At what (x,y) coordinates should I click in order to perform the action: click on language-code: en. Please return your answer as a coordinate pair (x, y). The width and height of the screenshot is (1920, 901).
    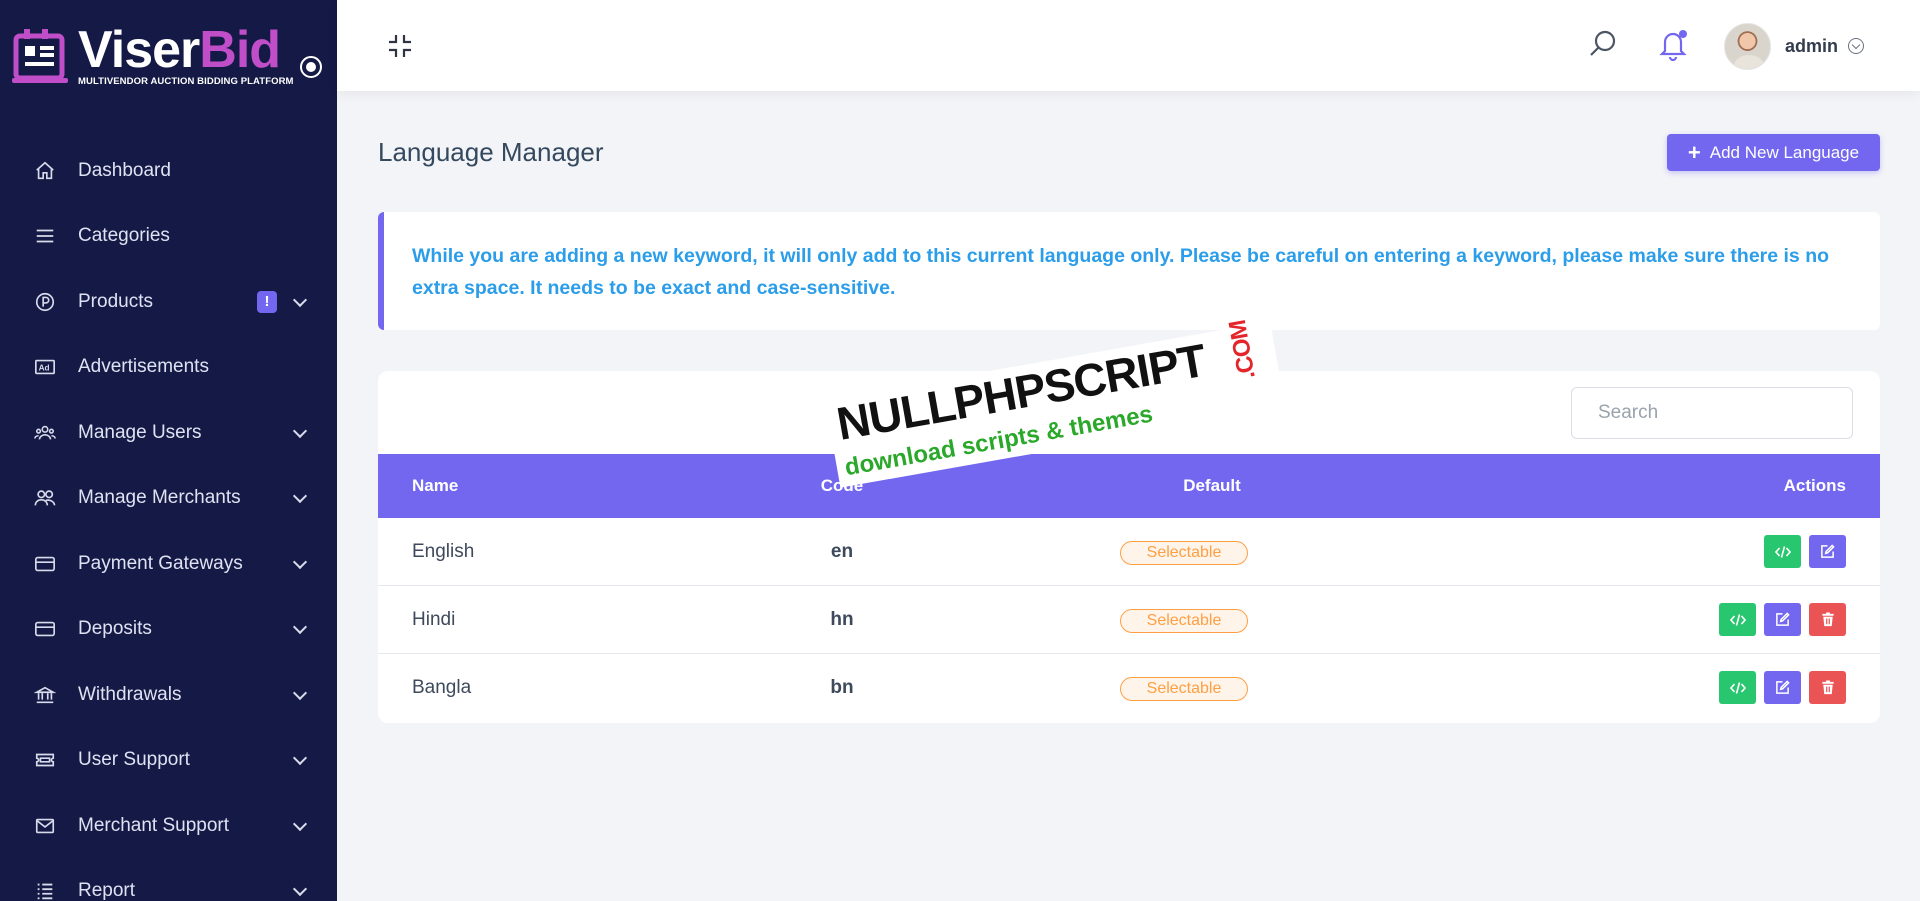
    Looking at the image, I should click on (842, 551).